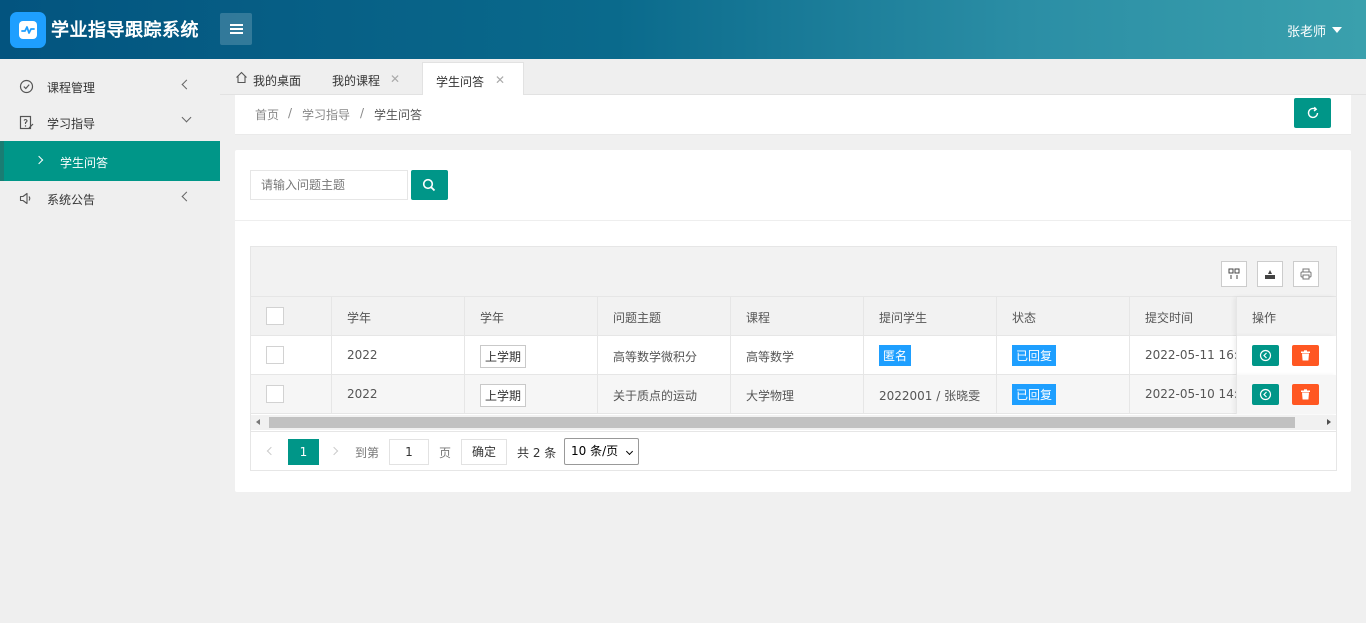  Describe the element at coordinates (655, 396) in the screenshot. I see `cell-topic: 关于质点的运动` at that location.